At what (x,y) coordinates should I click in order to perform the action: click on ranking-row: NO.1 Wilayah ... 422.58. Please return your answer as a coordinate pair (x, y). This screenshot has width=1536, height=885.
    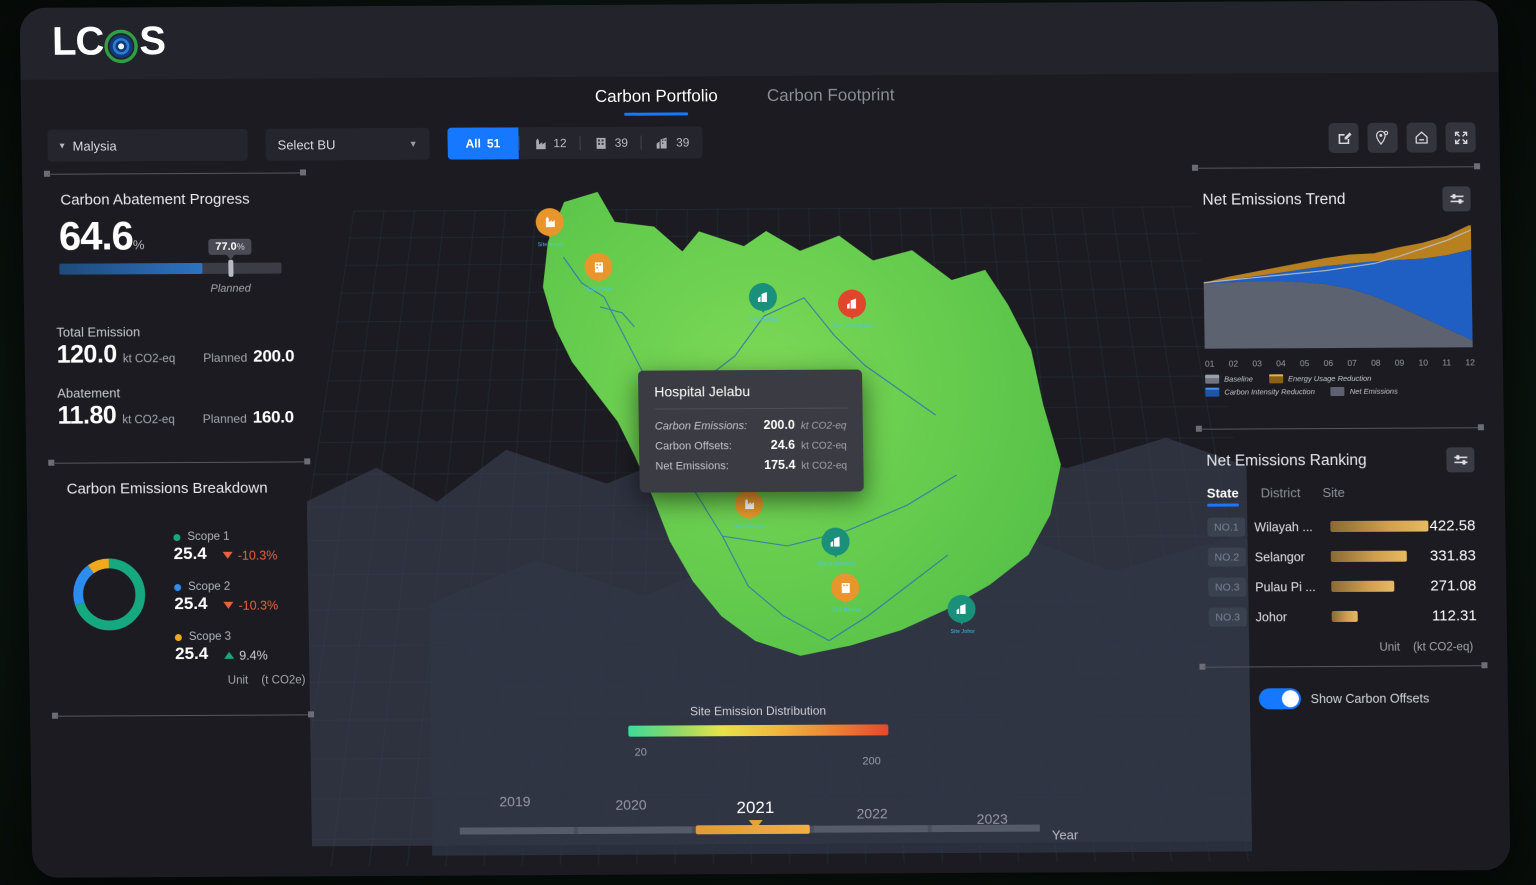
    Looking at the image, I should click on (1348, 526).